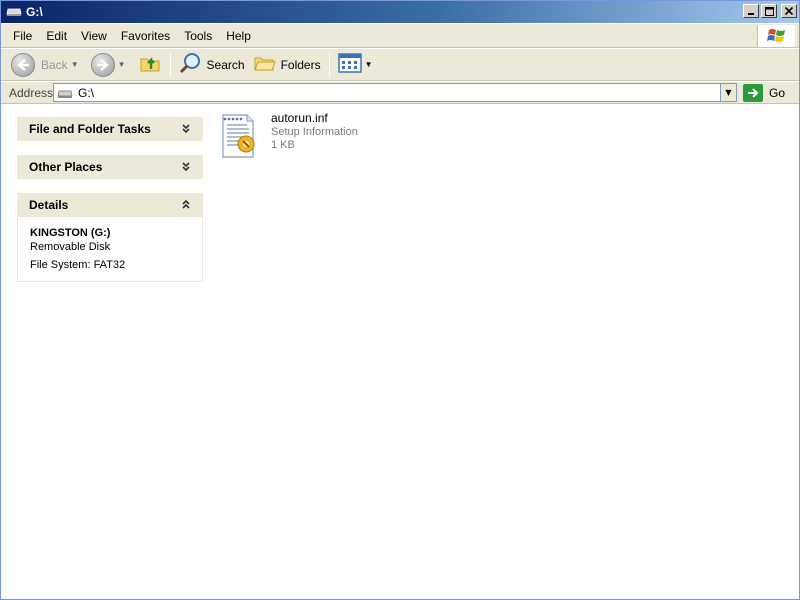 Image resolution: width=800 pixels, height=600 pixels. Describe the element at coordinates (349, 64) in the screenshot. I see `views-icon` at that location.